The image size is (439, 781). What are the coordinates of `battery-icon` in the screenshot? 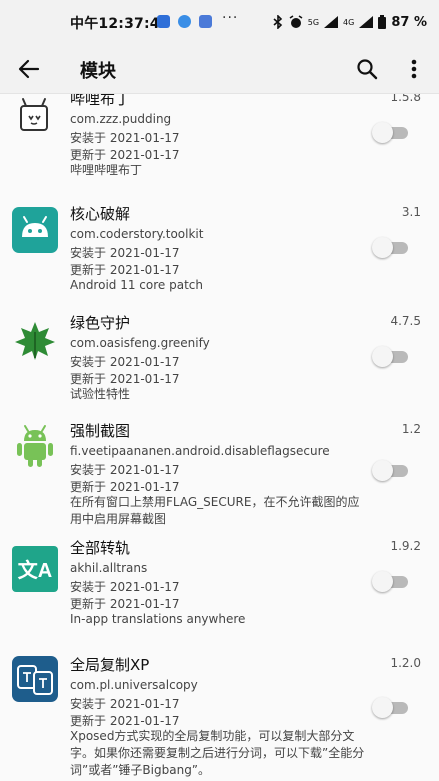 It's located at (382, 22).